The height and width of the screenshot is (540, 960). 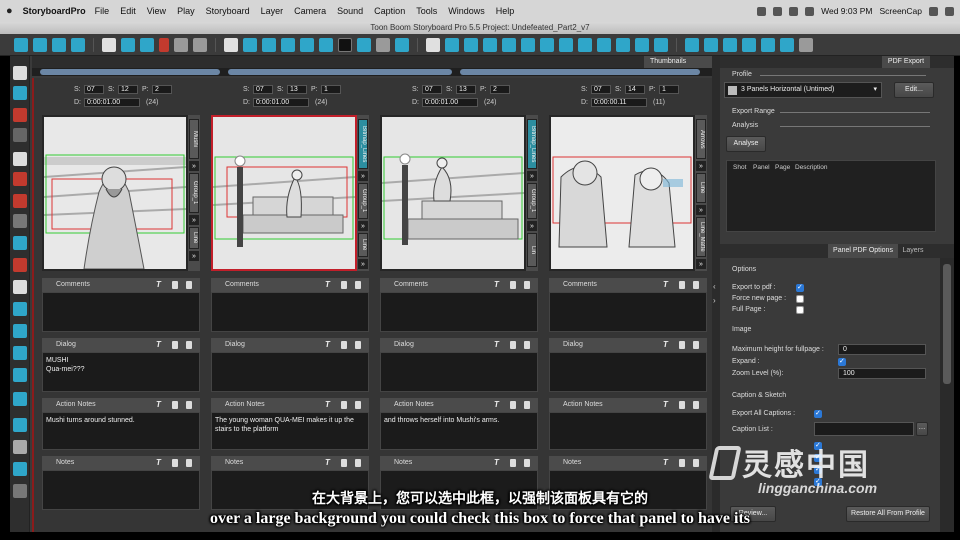 I want to click on force-new-page-checkbox, so click(x=800, y=299).